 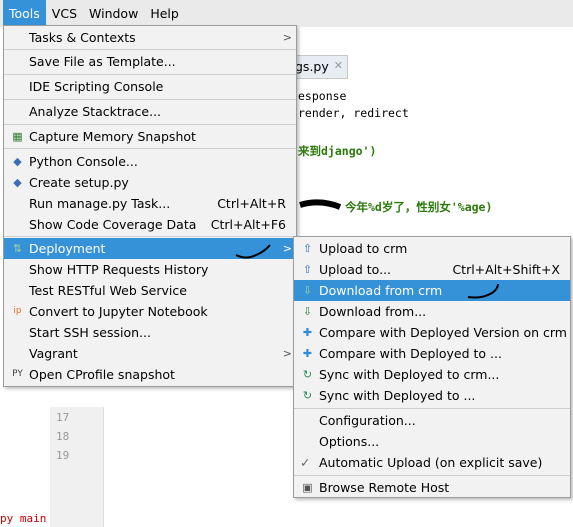 What do you see at coordinates (23, 518) in the screenshot?
I see `code-line: py main` at bounding box center [23, 518].